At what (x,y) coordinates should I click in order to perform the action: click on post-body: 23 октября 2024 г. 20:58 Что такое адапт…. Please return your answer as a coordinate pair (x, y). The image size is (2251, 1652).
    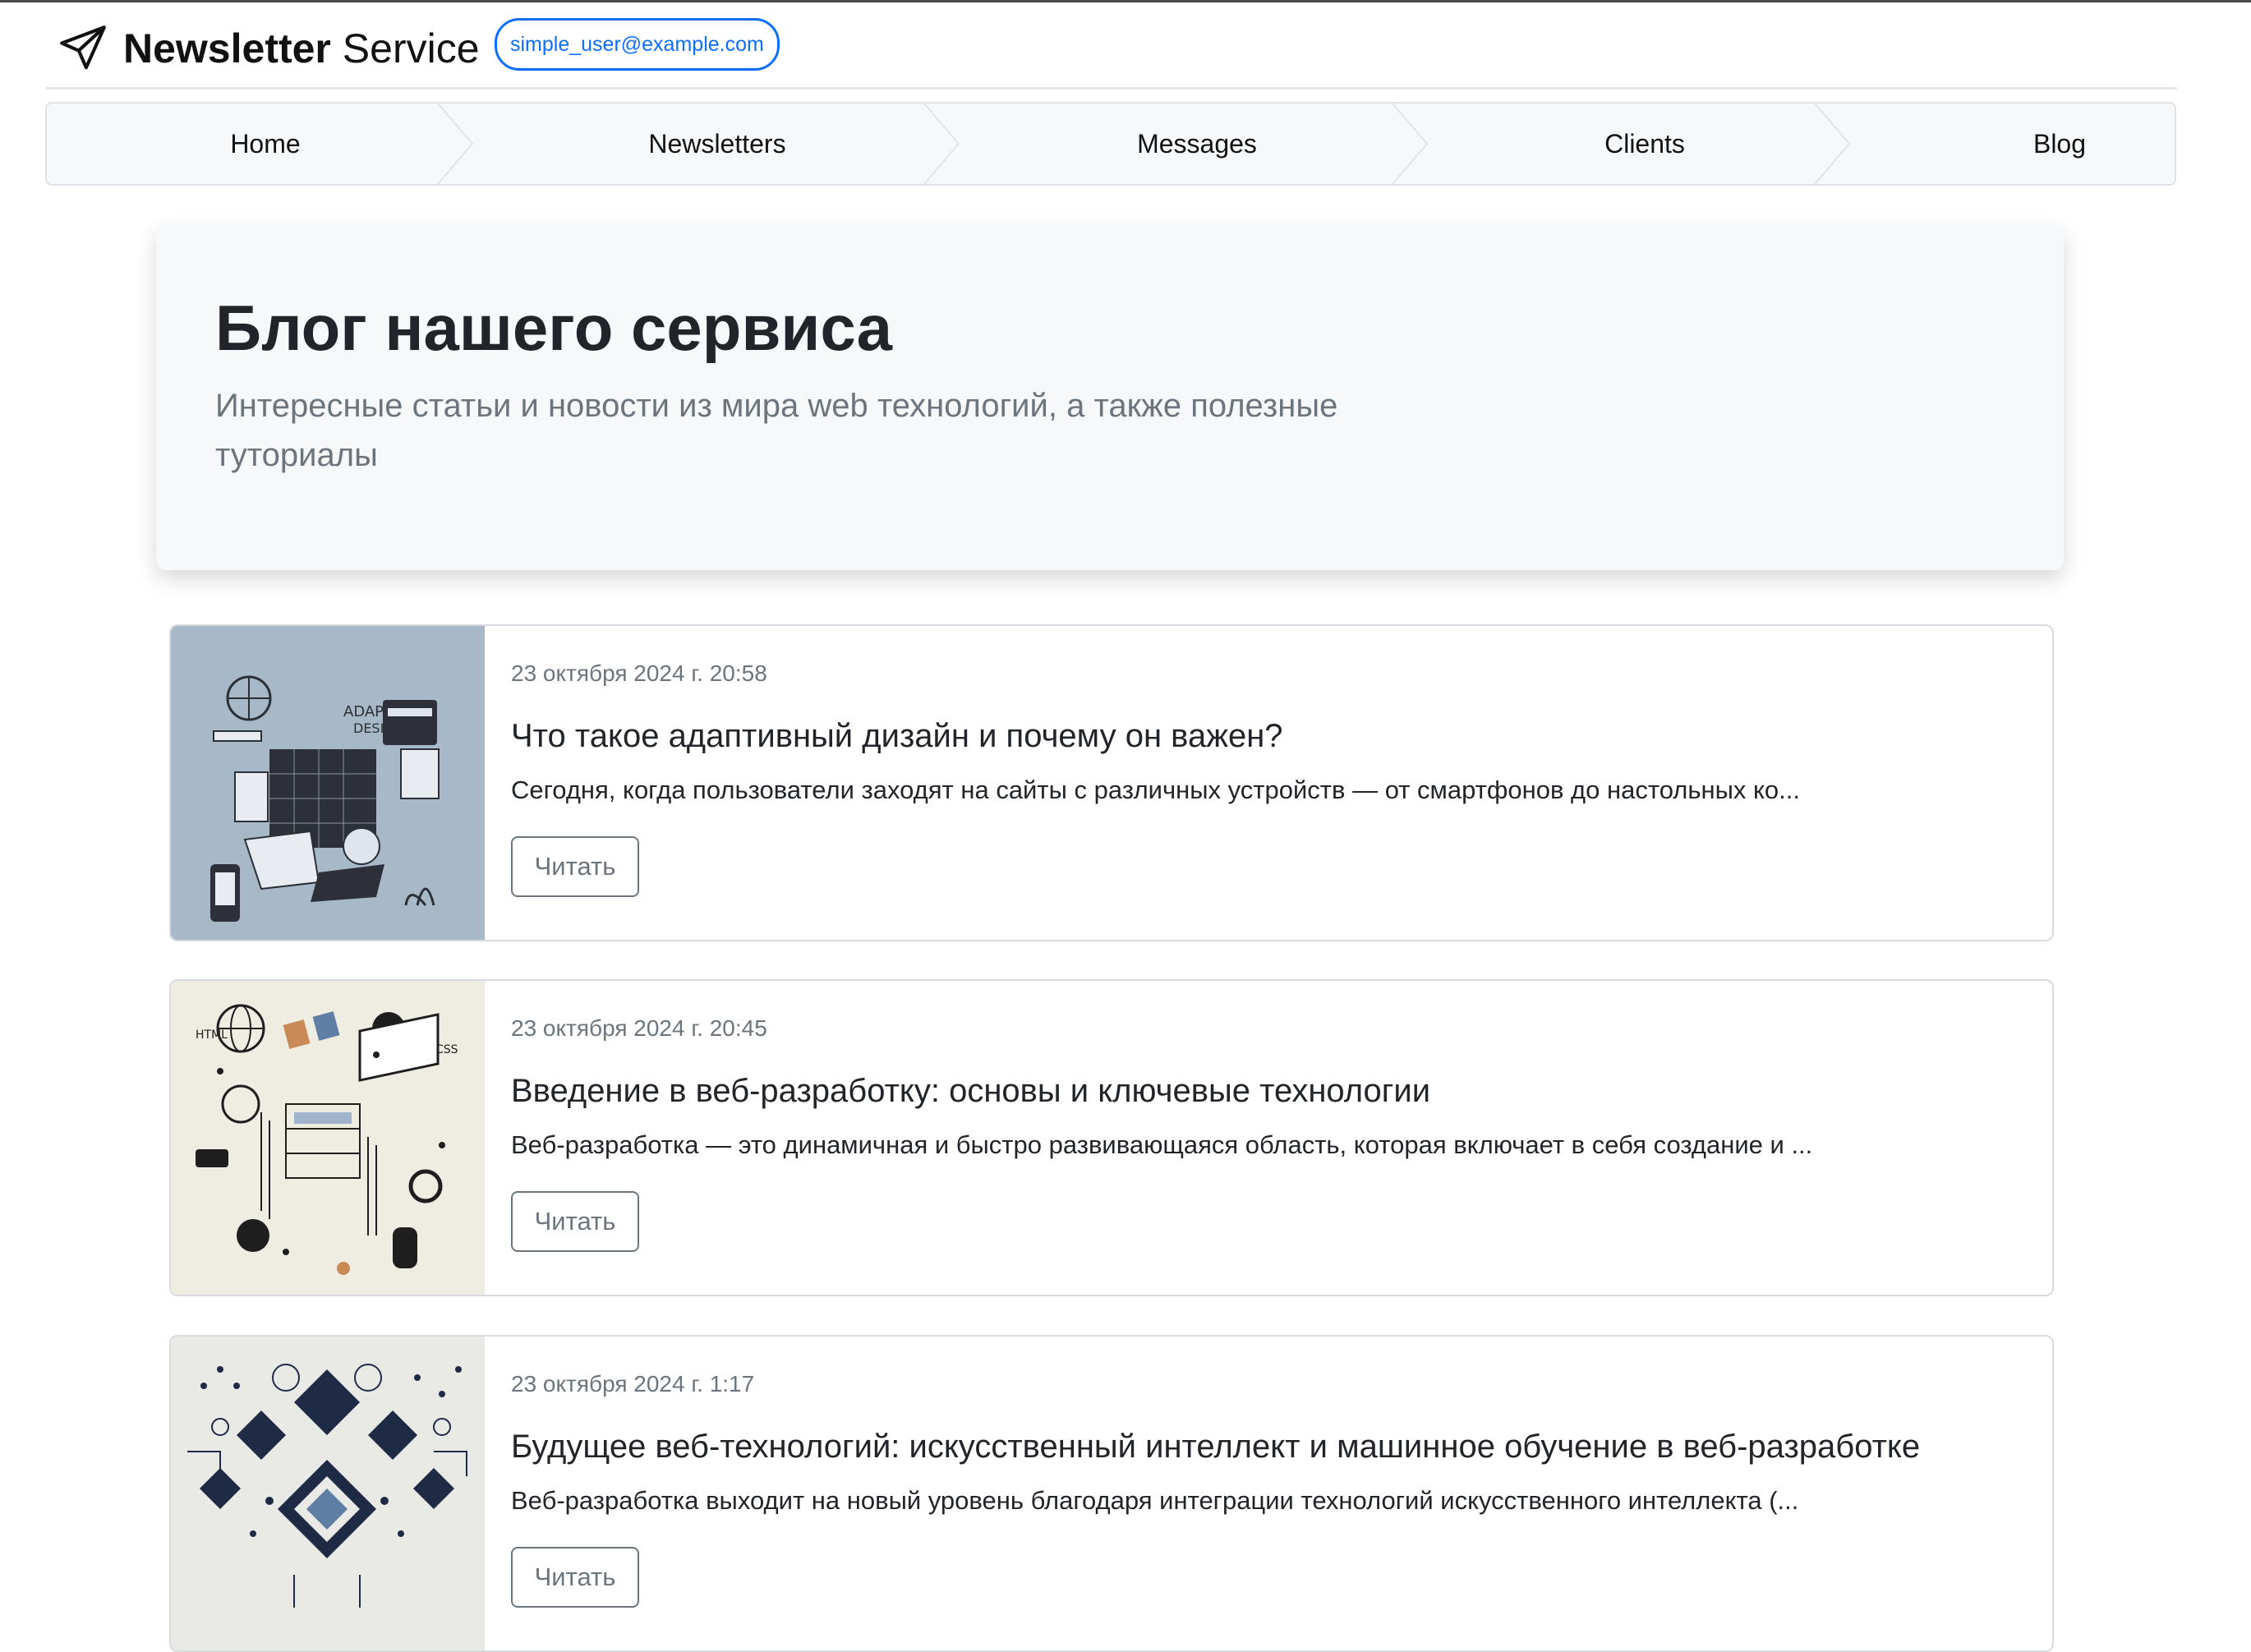
    Looking at the image, I should click on (1273, 783).